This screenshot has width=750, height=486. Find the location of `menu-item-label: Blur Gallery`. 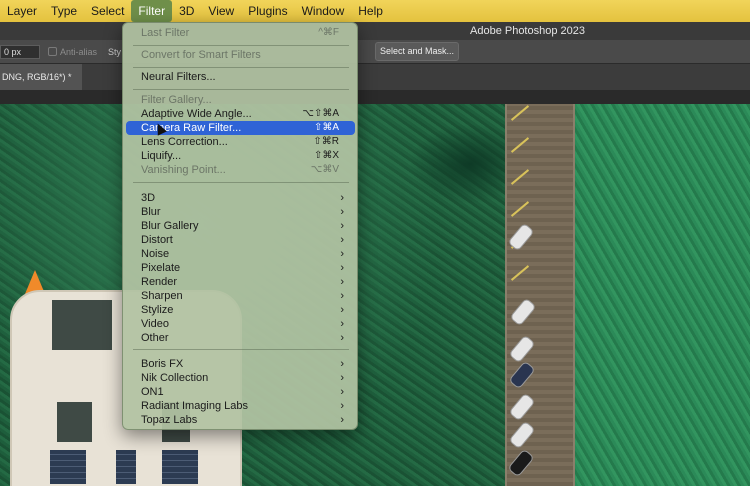

menu-item-label: Blur Gallery is located at coordinates (170, 226).